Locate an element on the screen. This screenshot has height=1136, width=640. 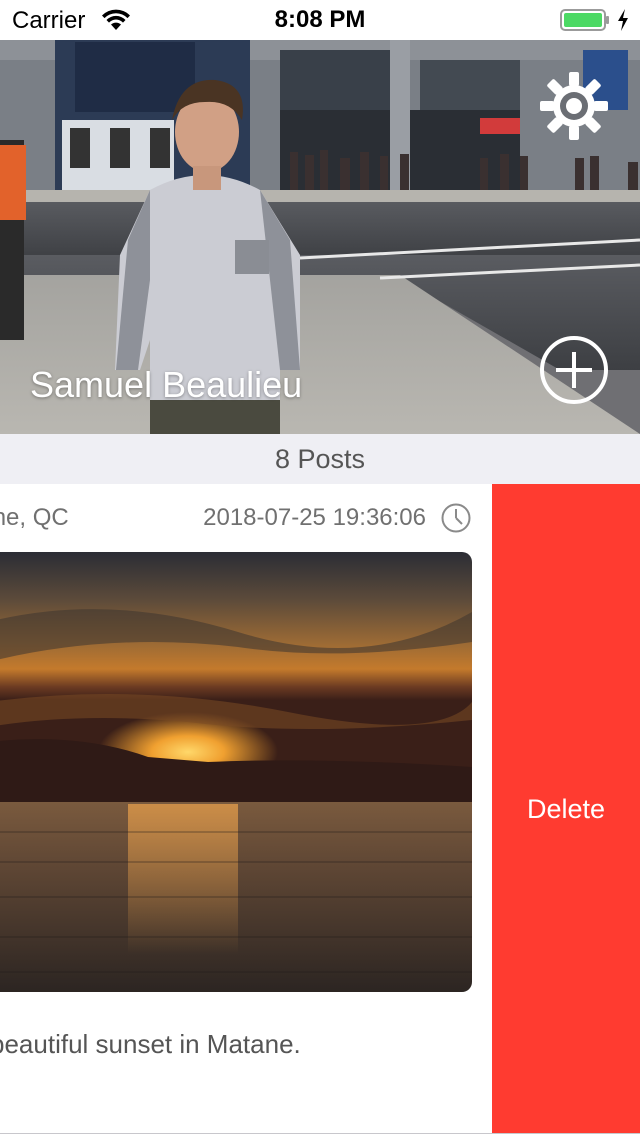
post-caption: beautiful sunset in Matane. is located at coordinates (150, 1044).